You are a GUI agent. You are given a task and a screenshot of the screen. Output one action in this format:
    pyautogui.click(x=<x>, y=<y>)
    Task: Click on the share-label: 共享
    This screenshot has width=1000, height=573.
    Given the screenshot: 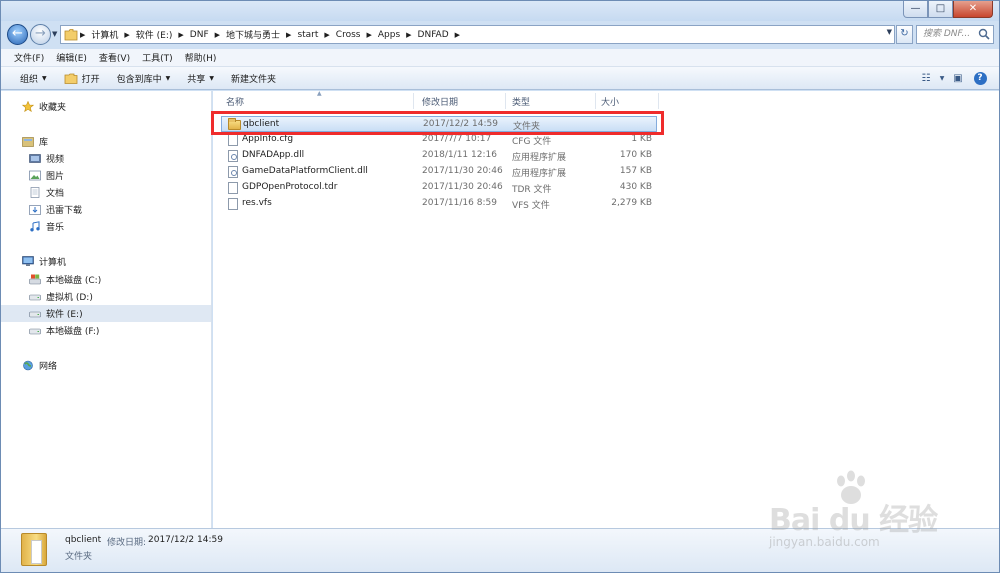 What is the action you would take?
    pyautogui.click(x=196, y=79)
    